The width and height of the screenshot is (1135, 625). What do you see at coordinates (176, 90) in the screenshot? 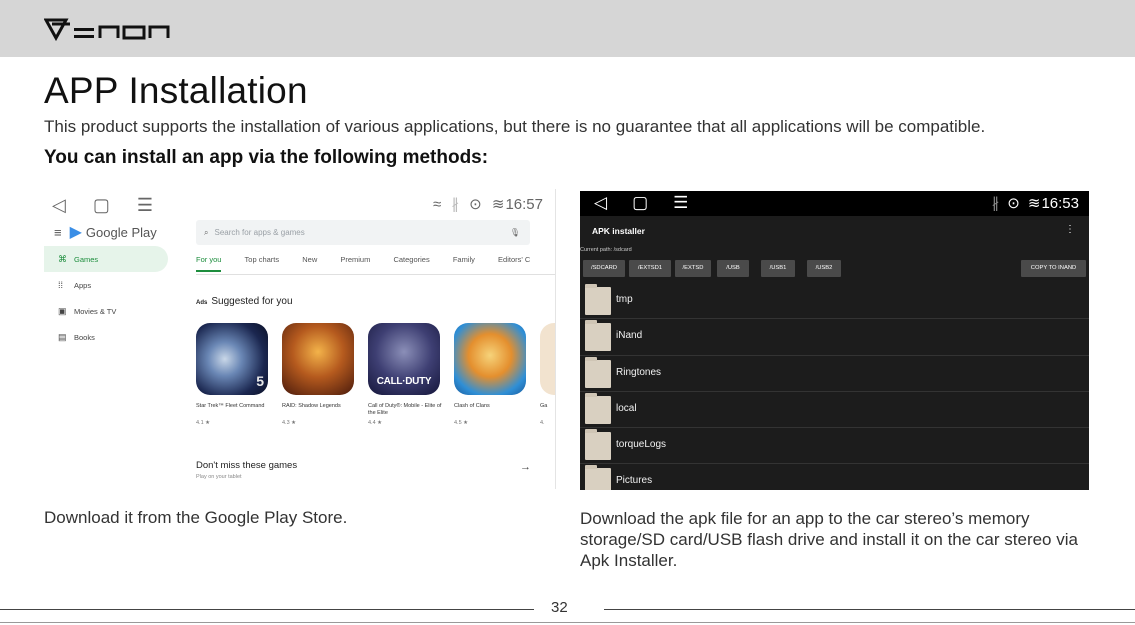
I see `page-title: APP Installation` at bounding box center [176, 90].